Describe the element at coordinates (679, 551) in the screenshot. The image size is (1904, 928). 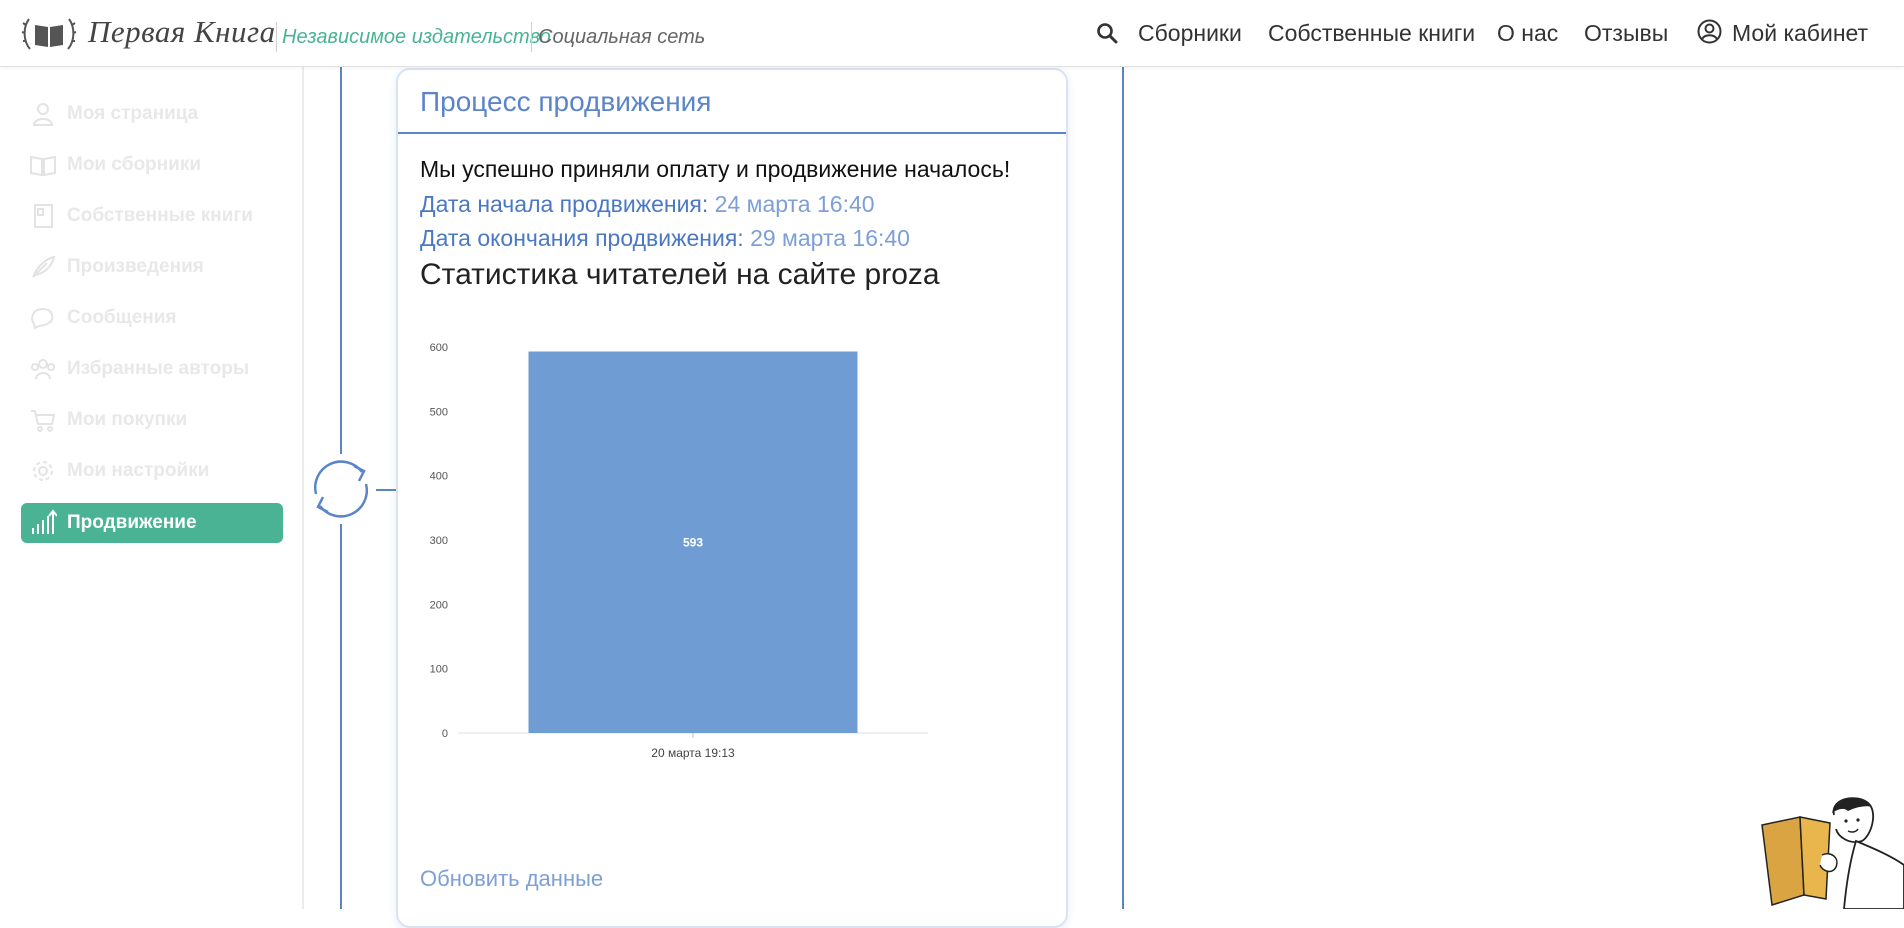
I see `readers-bar-chart: 0 100 200 300 400 500 600 593 20 марта 19:13` at that location.